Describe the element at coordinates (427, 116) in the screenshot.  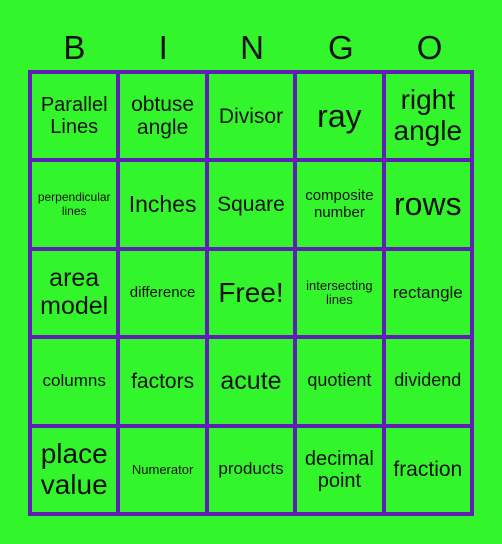
I see `bingo-cell: right angle` at that location.